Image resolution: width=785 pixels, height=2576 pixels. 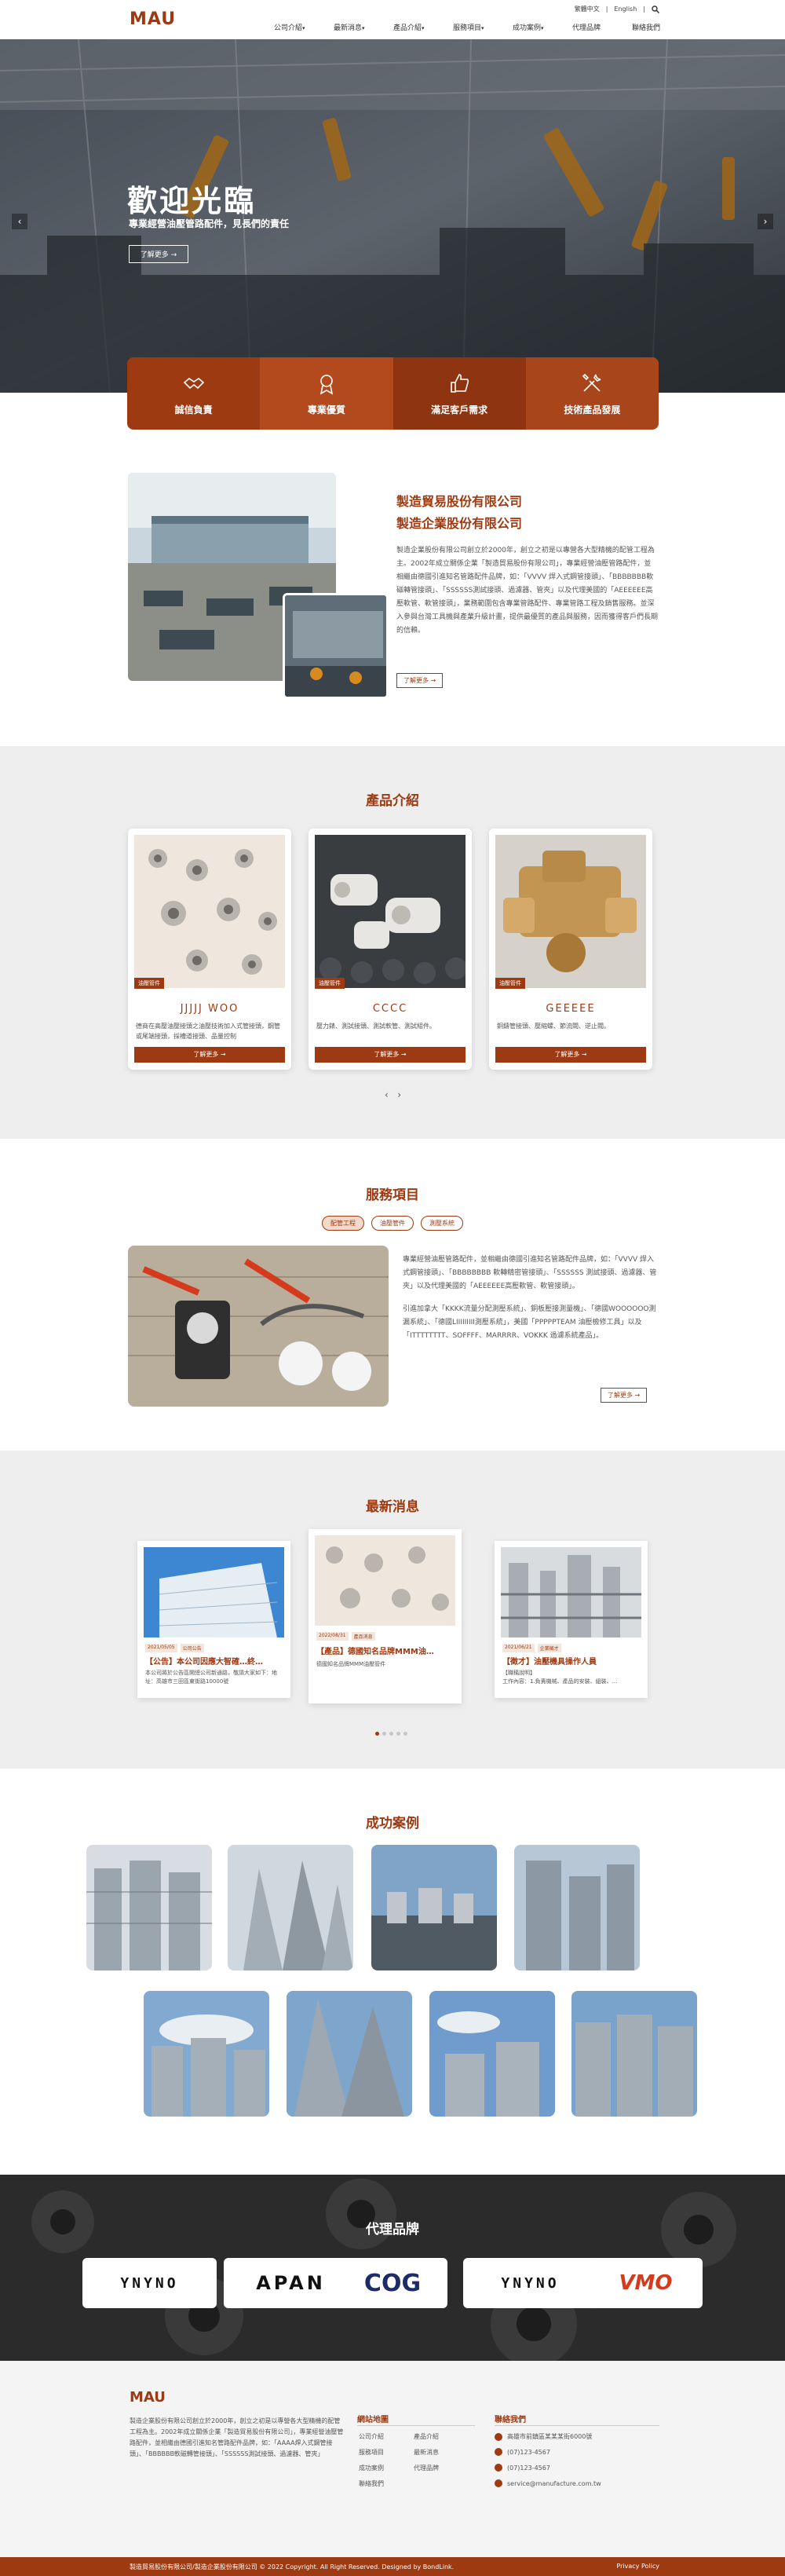 I want to click on feature-quality: 專業優質, so click(x=326, y=394).